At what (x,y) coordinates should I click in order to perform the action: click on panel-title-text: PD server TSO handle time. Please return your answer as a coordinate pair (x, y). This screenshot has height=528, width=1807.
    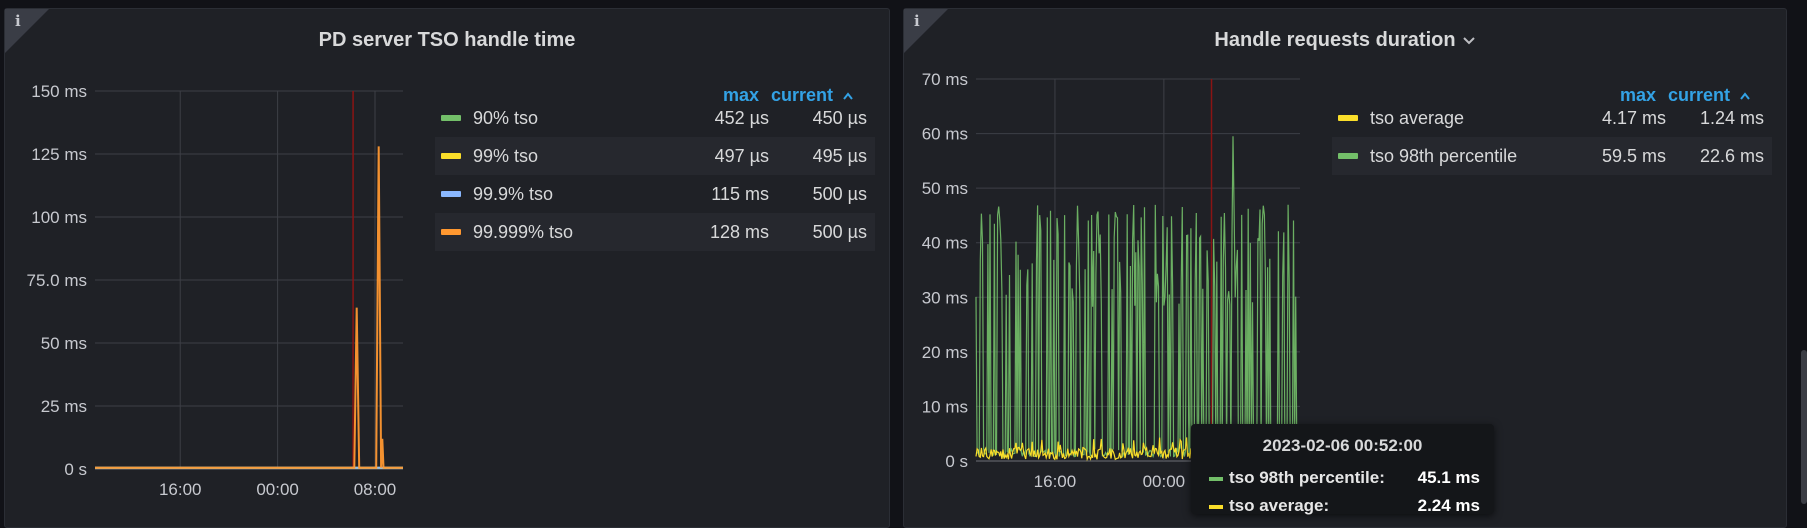
    Looking at the image, I should click on (447, 40).